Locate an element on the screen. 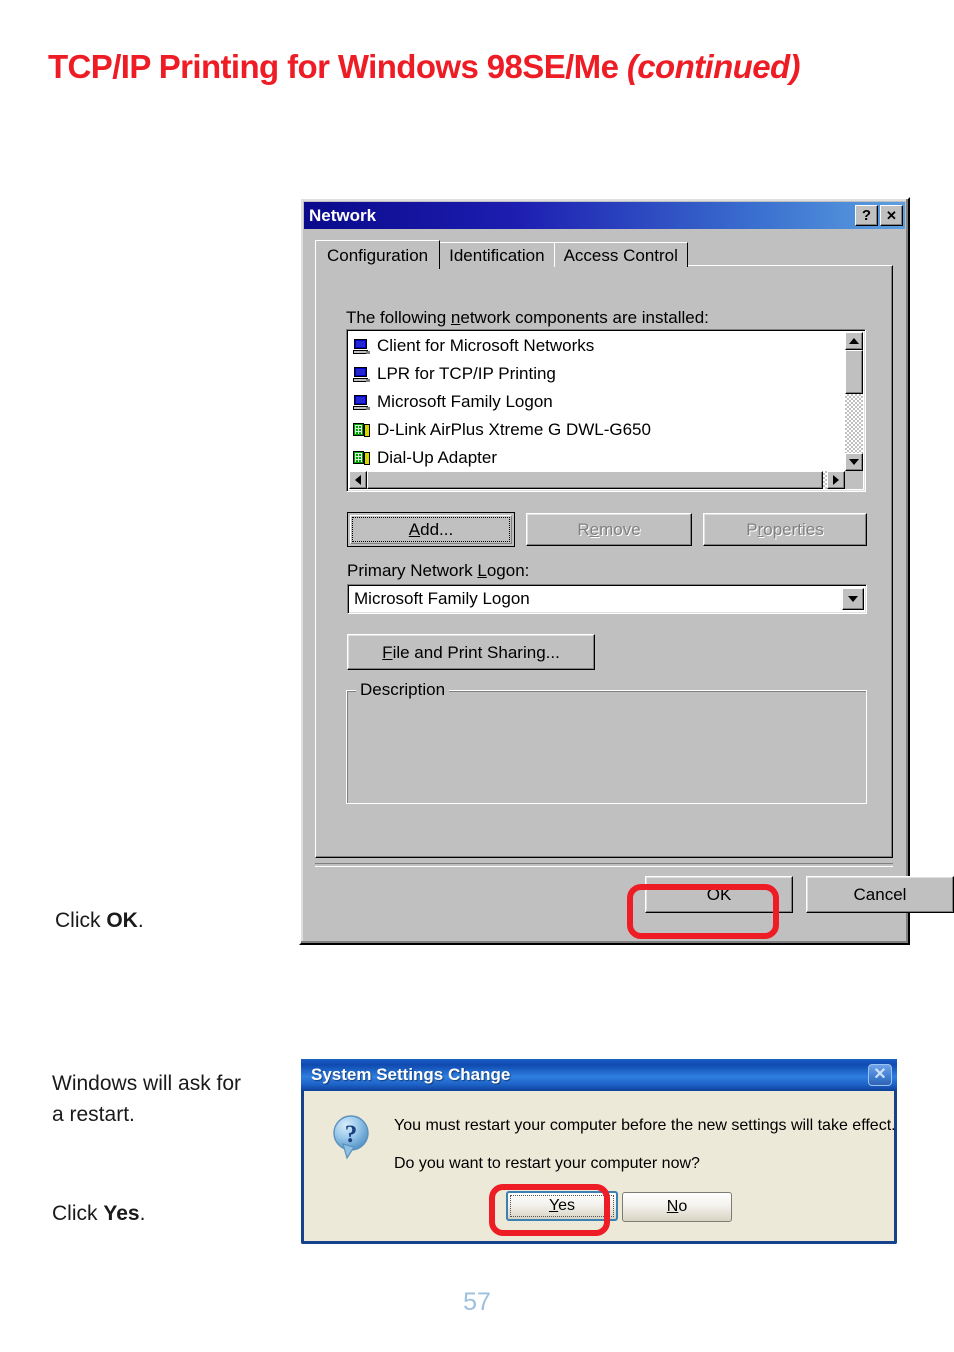 The height and width of the screenshot is (1352, 954). tab-access-control: Access Control is located at coordinates (620, 254).